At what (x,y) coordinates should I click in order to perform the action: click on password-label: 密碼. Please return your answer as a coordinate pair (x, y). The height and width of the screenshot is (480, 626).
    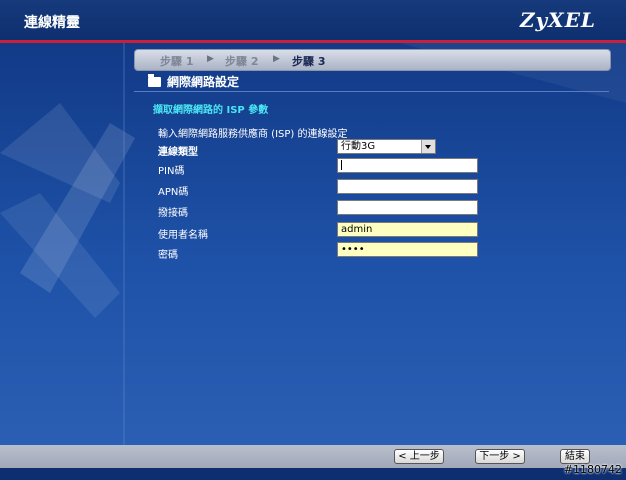
    Looking at the image, I should click on (168, 255).